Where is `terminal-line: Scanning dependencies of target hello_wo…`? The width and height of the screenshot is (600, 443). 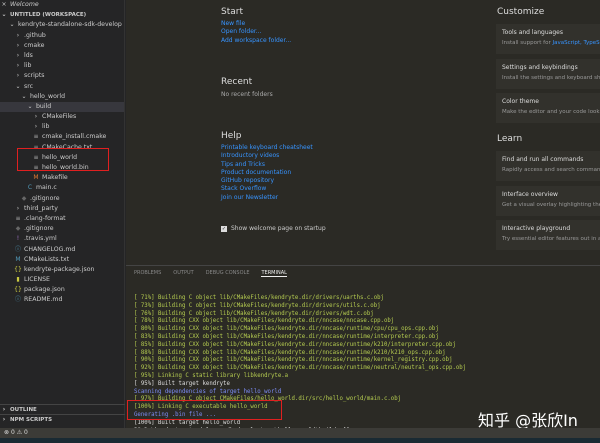 terminal-line: Scanning dependencies of target hello_wo… is located at coordinates (208, 391).